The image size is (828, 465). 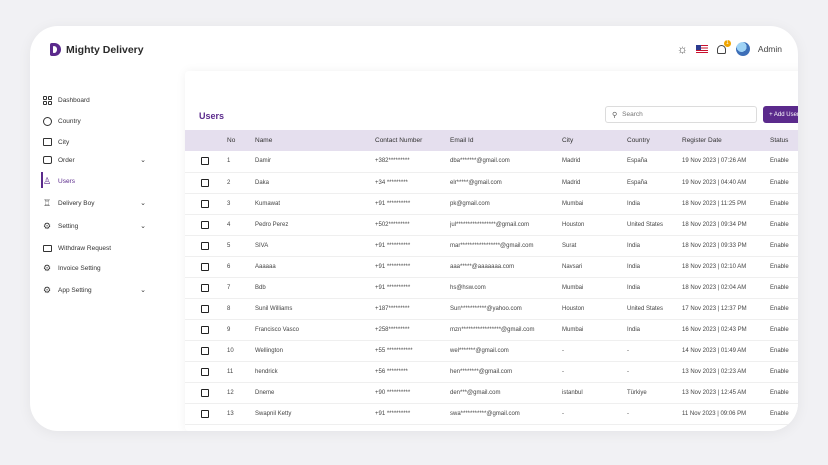 What do you see at coordinates (94, 121) in the screenshot?
I see `sidebar-item-country: Country` at bounding box center [94, 121].